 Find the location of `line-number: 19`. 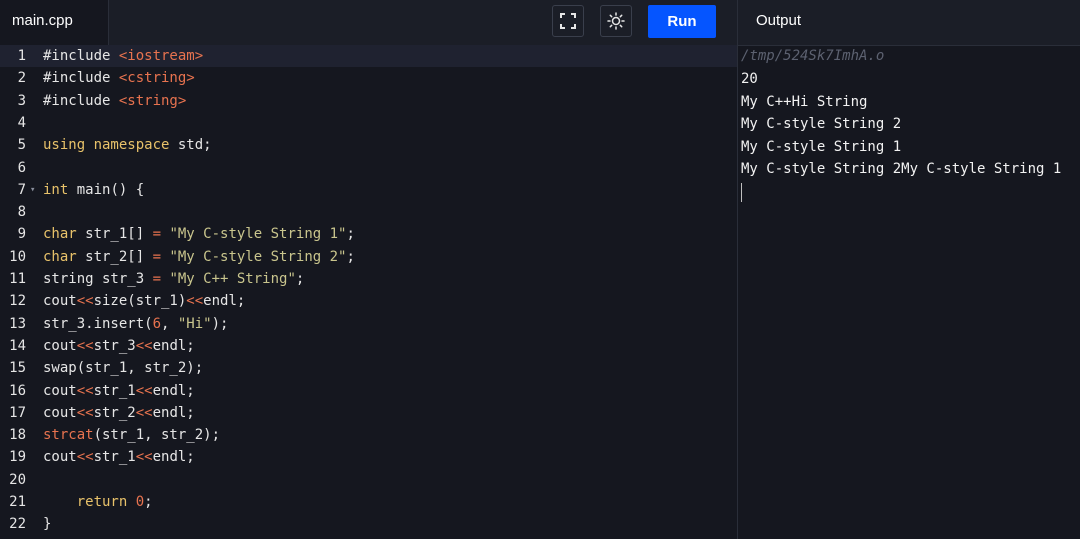

line-number: 19 is located at coordinates (17, 457).